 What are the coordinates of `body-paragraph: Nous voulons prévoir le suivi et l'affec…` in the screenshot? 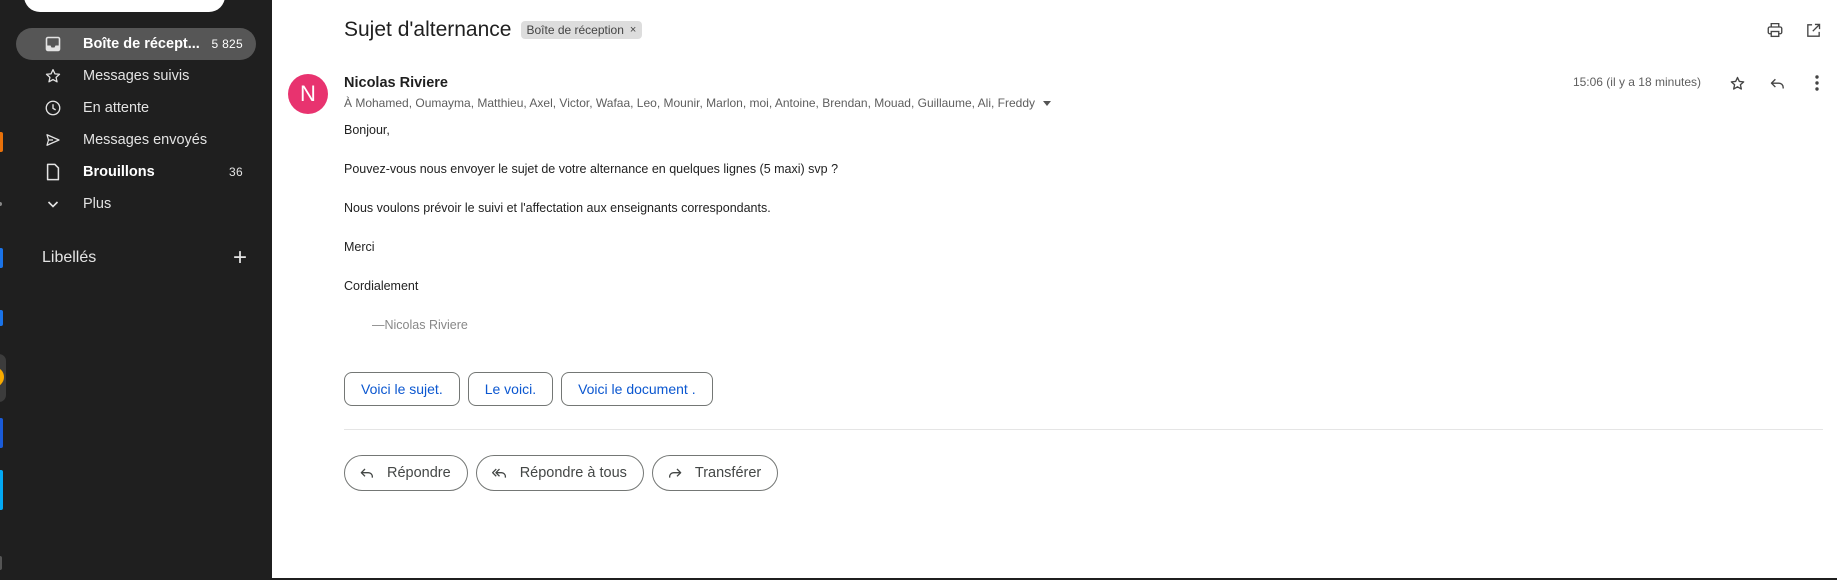 It's located at (557, 208).